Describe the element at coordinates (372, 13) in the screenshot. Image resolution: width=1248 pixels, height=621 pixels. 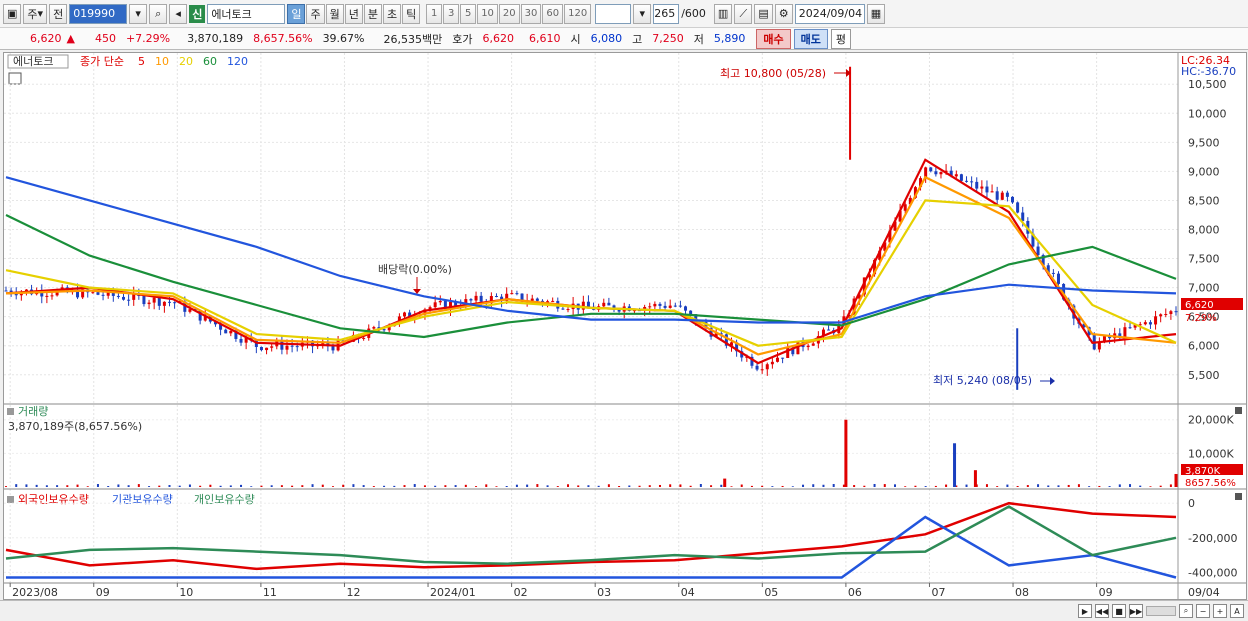
I see `period-button-4: 분` at that location.